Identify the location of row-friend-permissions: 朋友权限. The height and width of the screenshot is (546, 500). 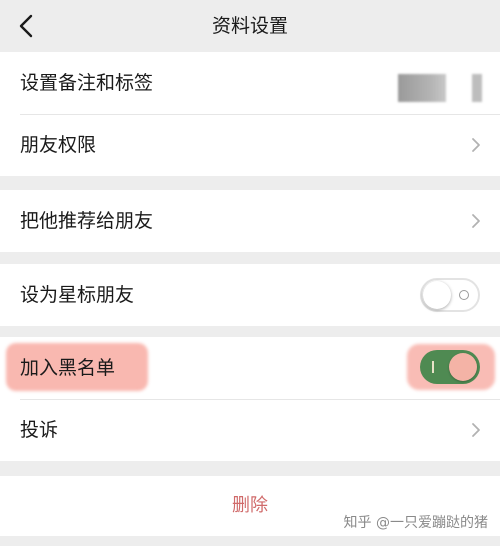
(250, 145).